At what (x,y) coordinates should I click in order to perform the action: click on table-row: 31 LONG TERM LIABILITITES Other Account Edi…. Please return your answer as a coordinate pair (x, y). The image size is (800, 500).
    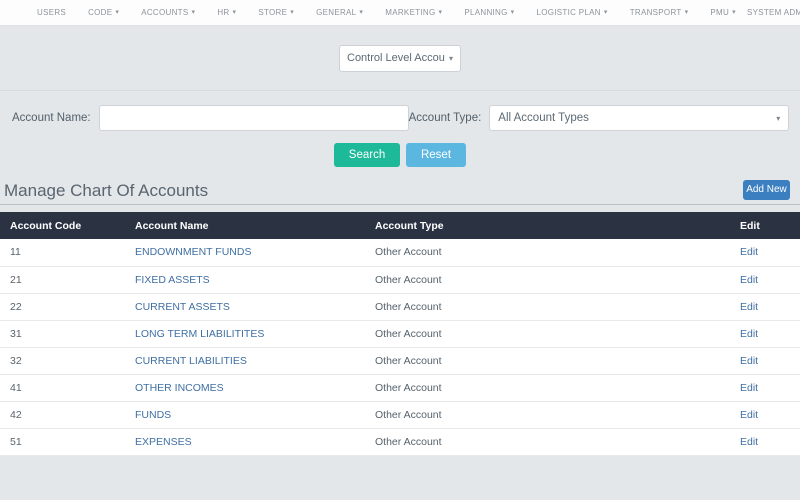
    Looking at the image, I should click on (400, 334).